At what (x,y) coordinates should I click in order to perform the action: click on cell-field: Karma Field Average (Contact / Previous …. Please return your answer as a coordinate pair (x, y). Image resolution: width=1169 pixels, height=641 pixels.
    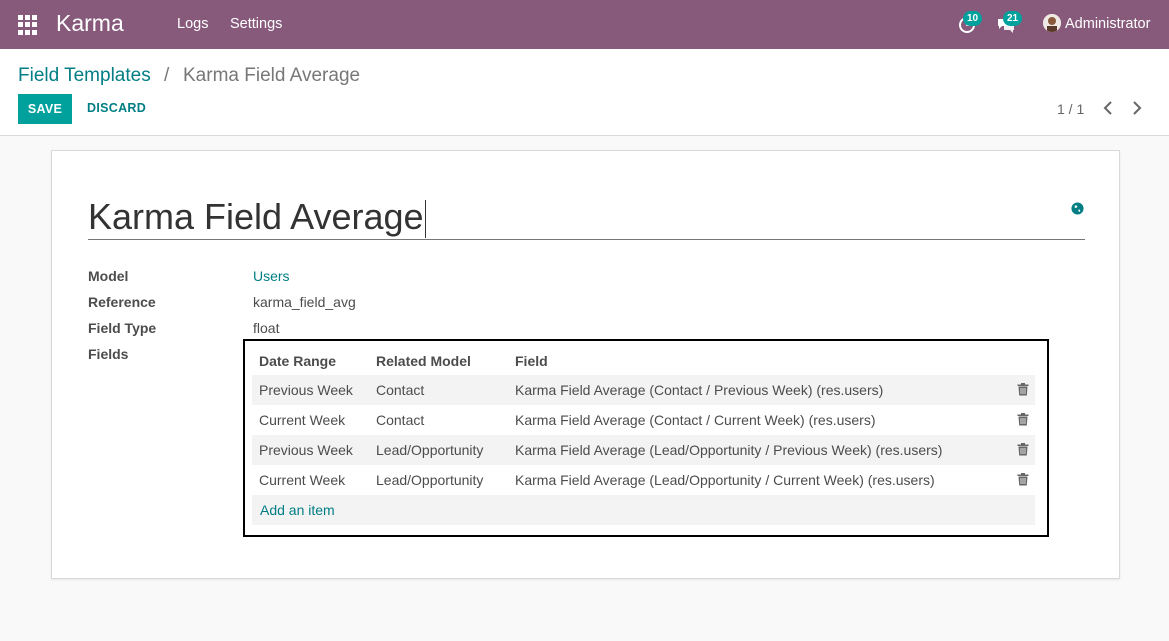
    Looking at the image, I should click on (699, 390).